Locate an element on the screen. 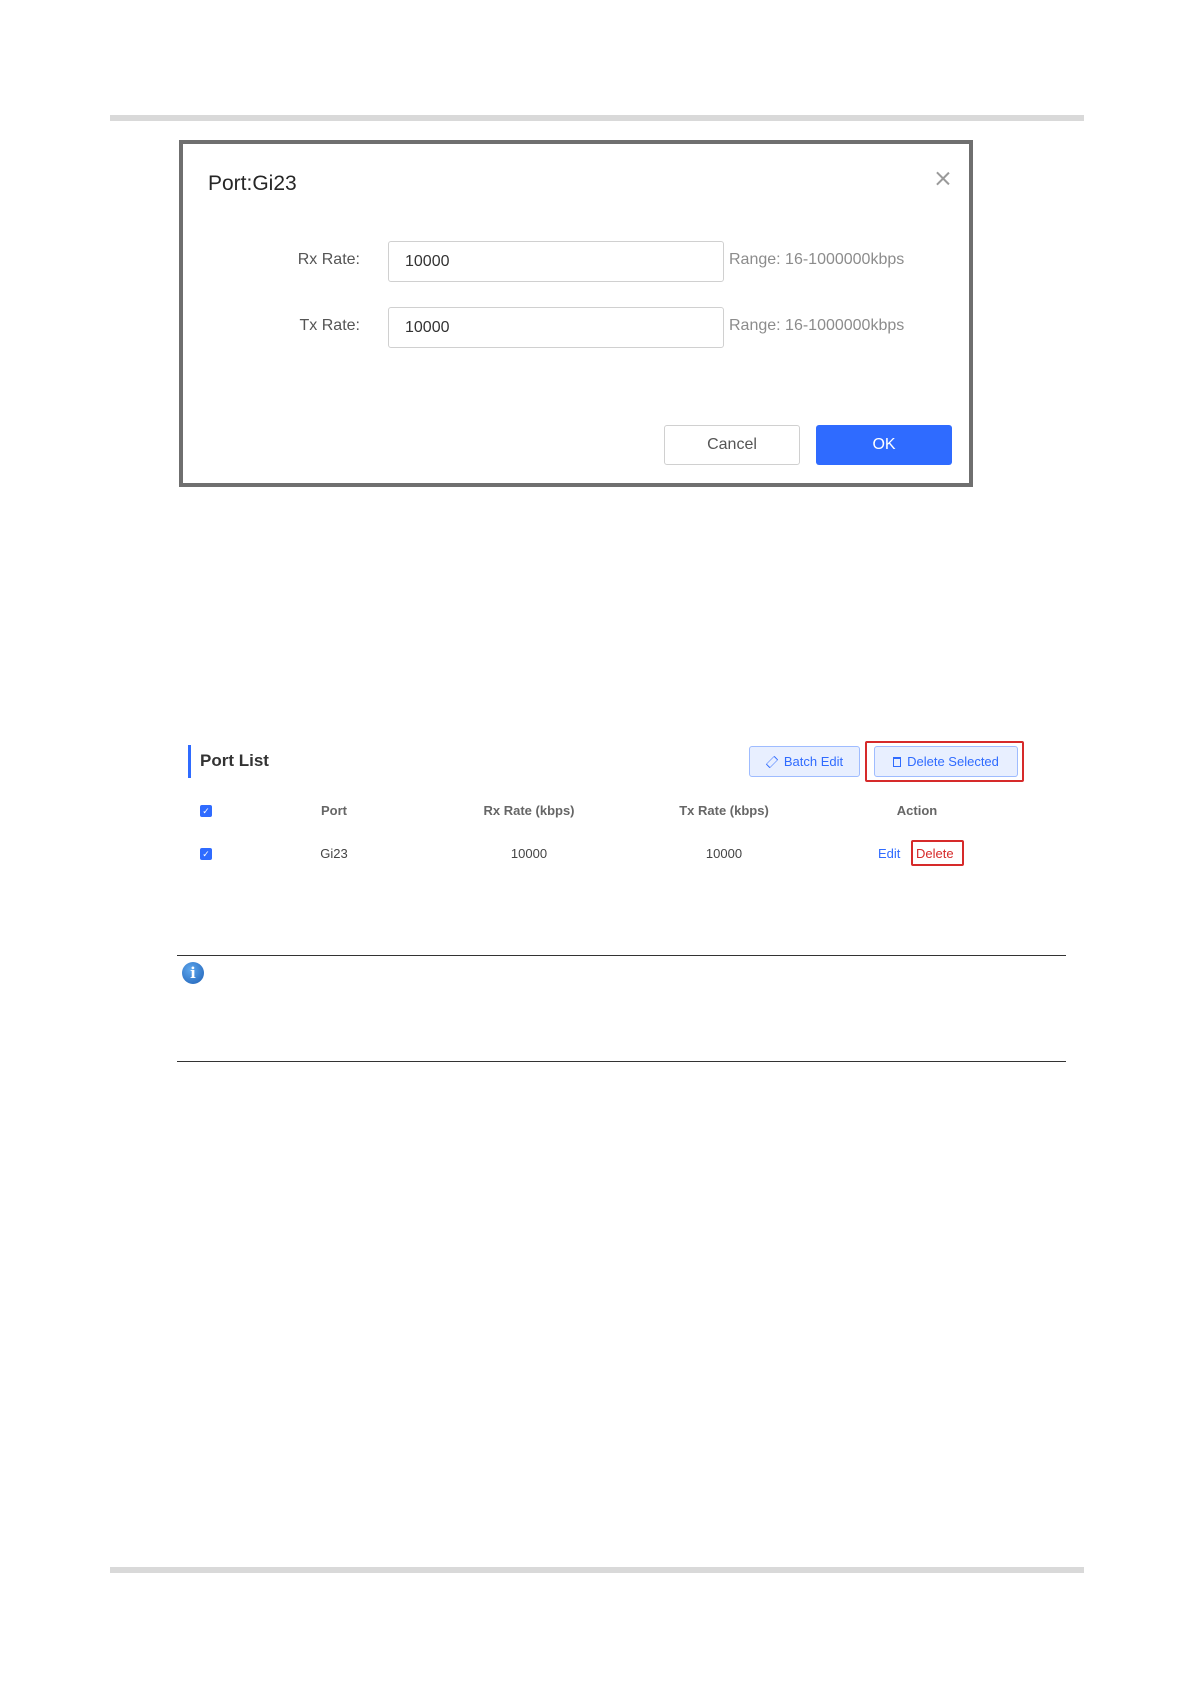  delete-selected-label: Delete Selected is located at coordinates (953, 761).